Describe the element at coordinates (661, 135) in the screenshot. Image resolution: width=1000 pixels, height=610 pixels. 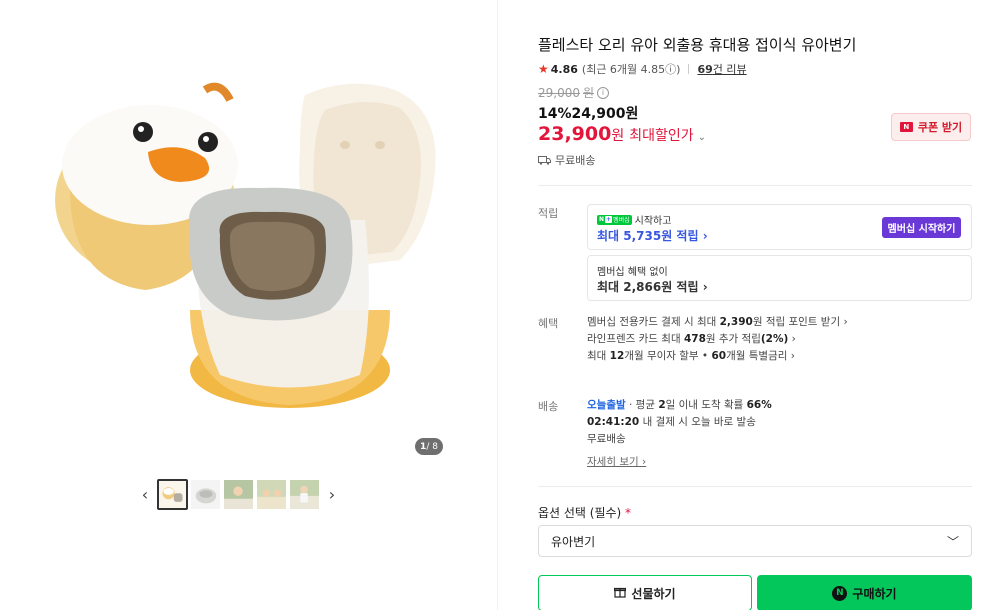
I see `max-discount-toggle: 최대할인가` at that location.